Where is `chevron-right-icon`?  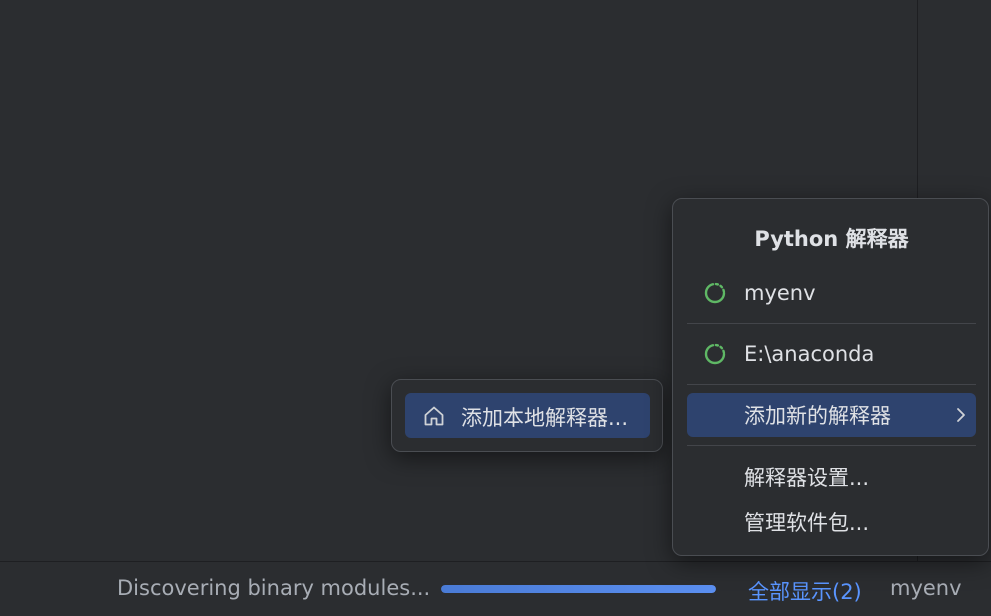
chevron-right-icon is located at coordinates (961, 415).